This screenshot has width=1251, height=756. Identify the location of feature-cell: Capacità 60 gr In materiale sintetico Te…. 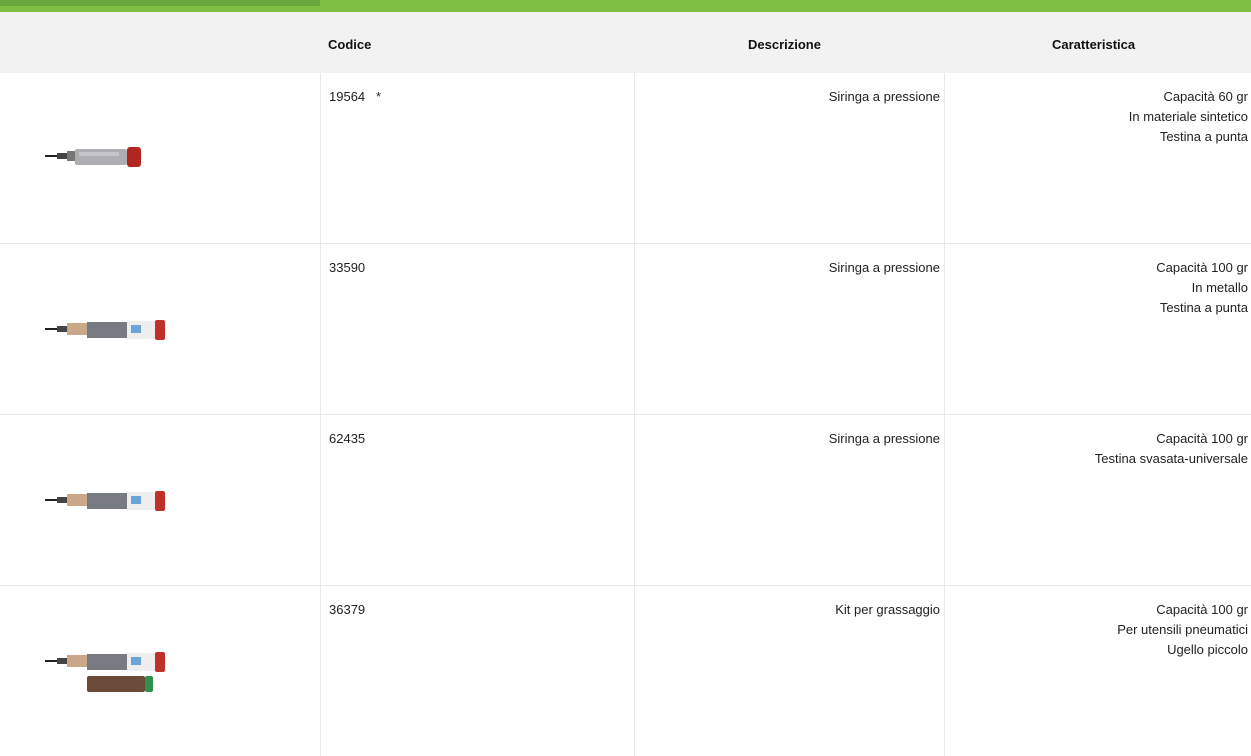
(1098, 158).